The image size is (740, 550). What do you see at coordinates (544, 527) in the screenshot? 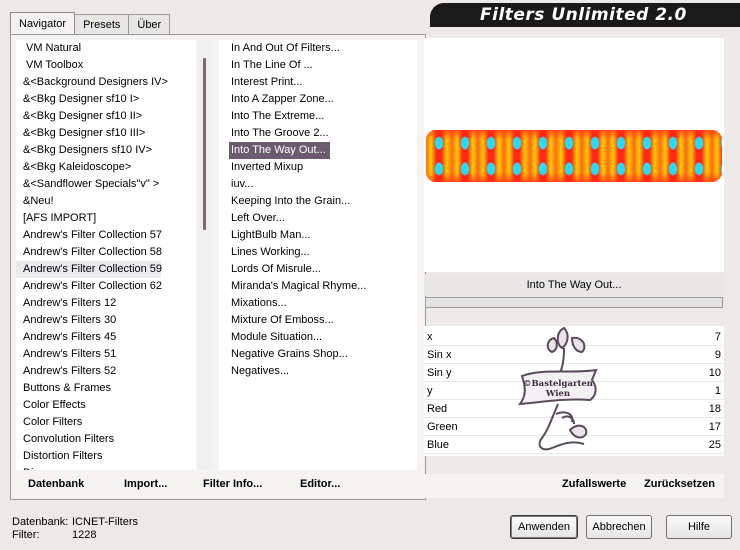
I see `apply-button: Anwenden` at bounding box center [544, 527].